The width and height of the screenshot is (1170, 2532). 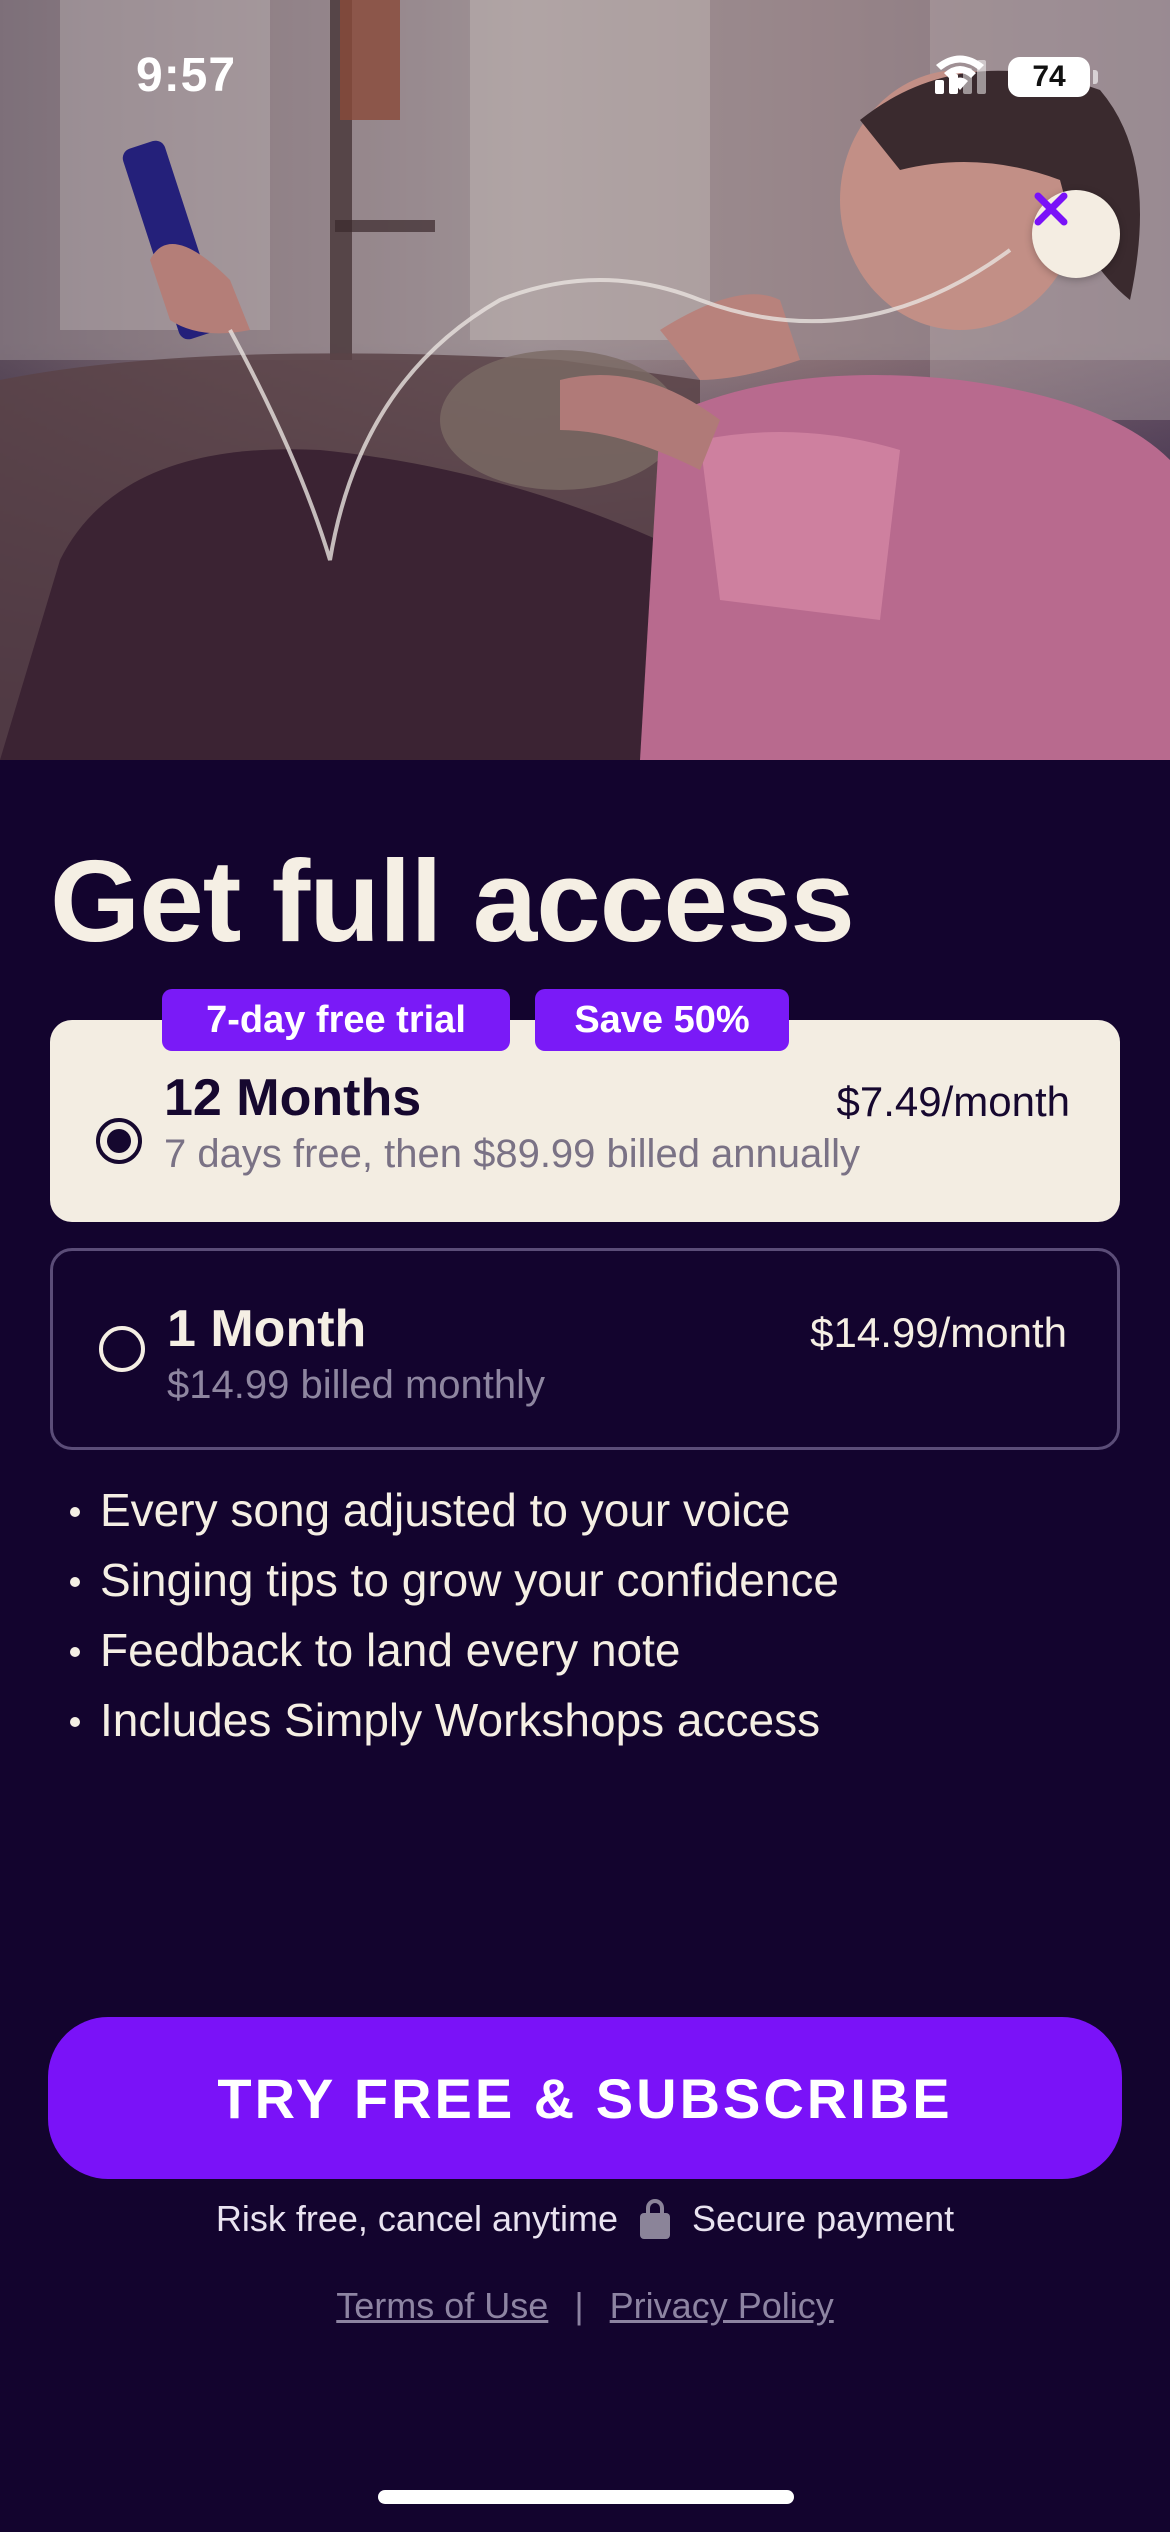 I want to click on battery-icon: 74, so click(x=1053, y=77).